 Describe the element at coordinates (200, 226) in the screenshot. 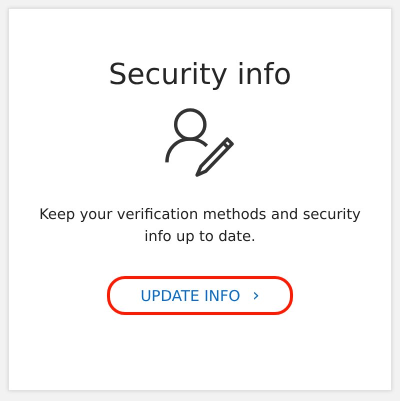

I see `description-text: Keep your verification methods and security info up to date.` at that location.